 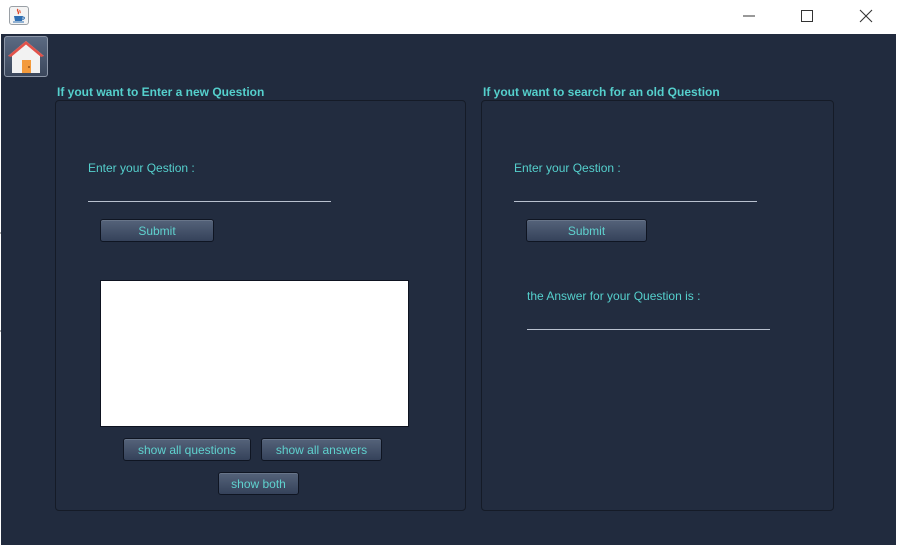 What do you see at coordinates (209, 201) in the screenshot?
I see `new-question-input` at bounding box center [209, 201].